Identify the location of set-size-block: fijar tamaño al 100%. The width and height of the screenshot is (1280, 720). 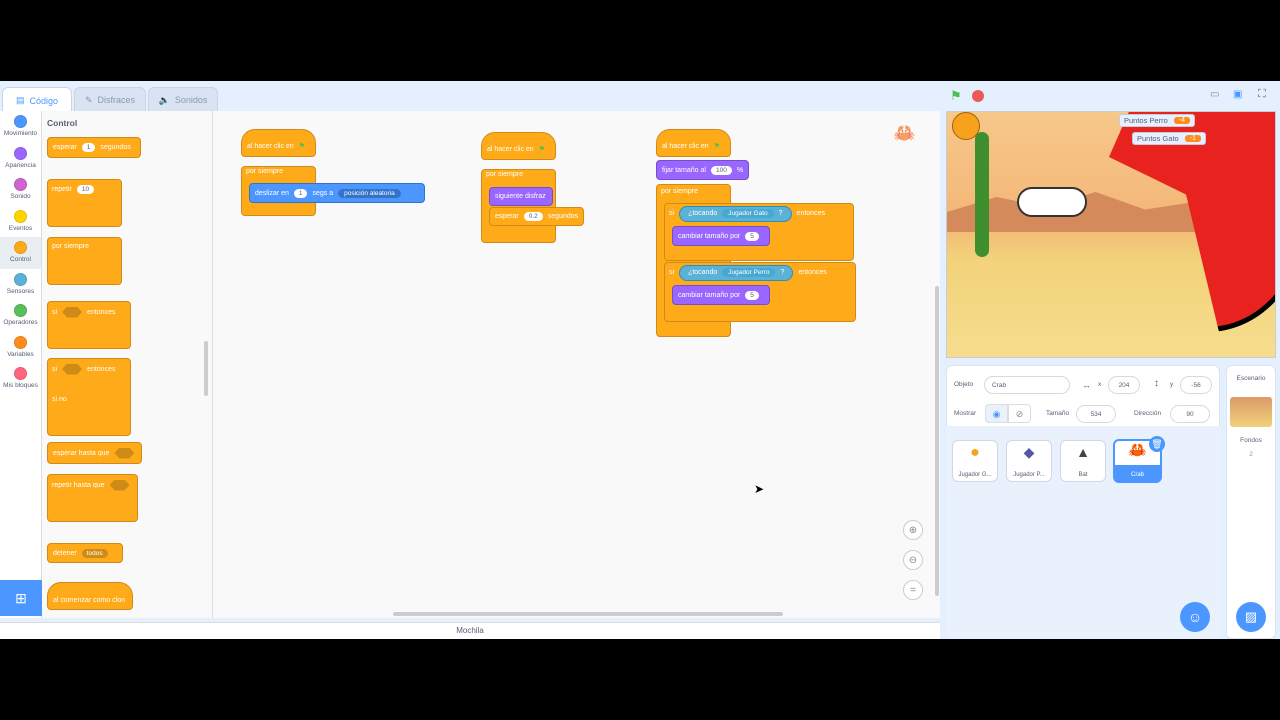
(702, 170).